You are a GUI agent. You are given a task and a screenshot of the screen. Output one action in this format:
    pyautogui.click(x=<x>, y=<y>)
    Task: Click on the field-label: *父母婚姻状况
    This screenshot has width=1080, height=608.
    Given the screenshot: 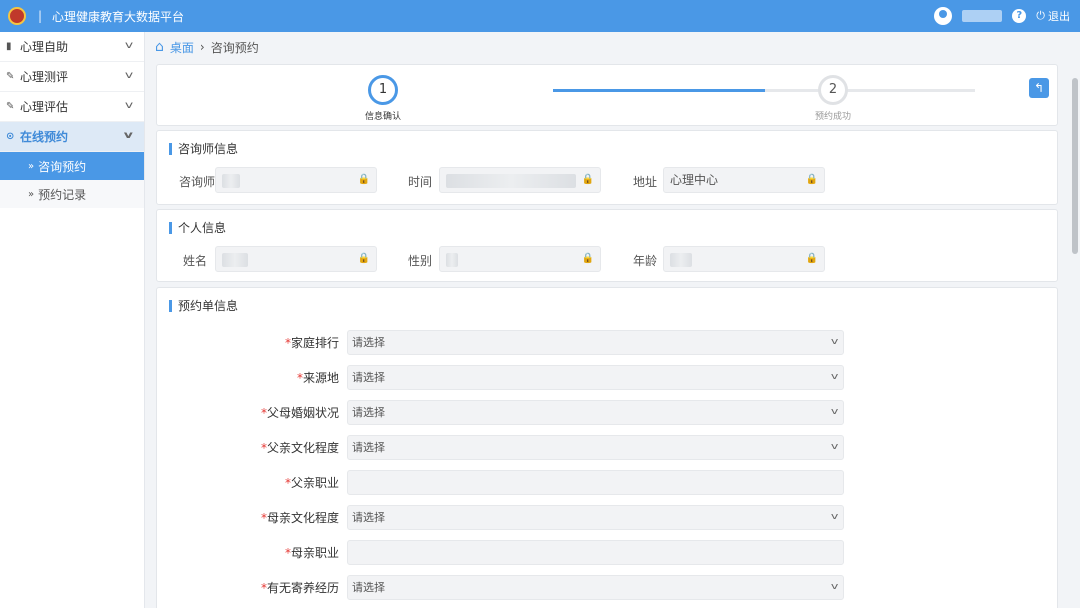 What is the action you would take?
    pyautogui.click(x=293, y=413)
    